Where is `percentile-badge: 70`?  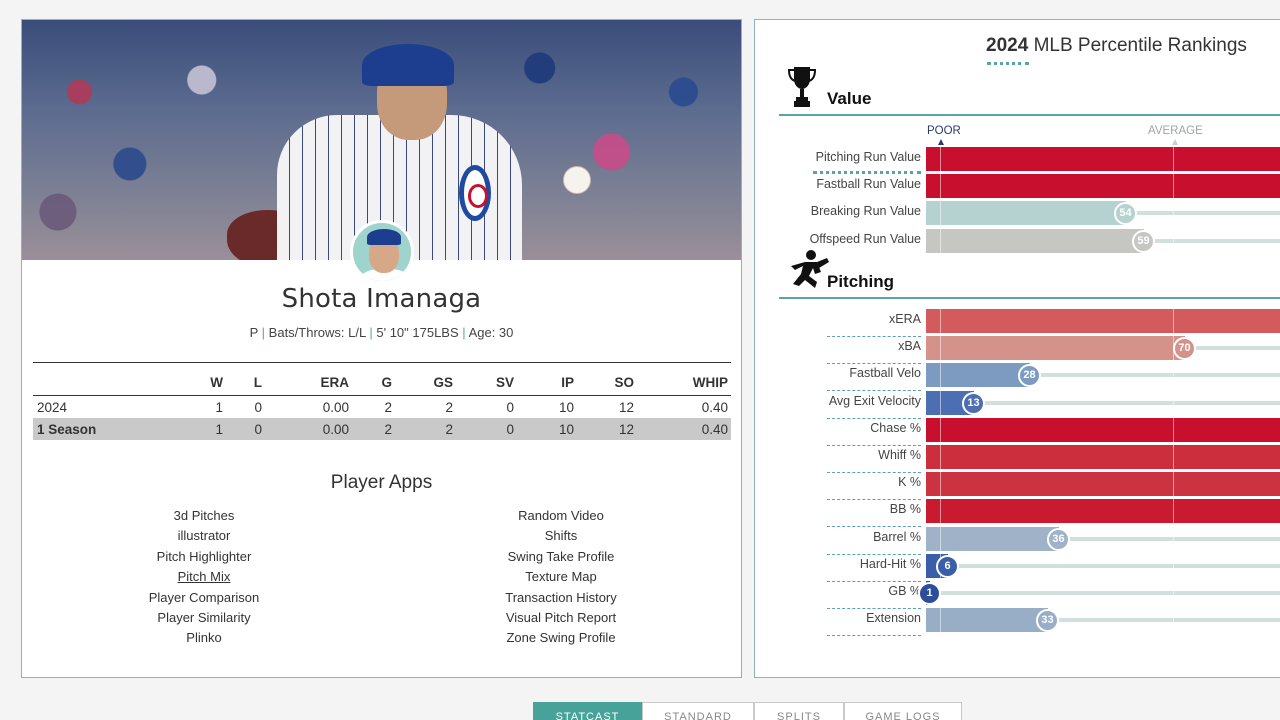 percentile-badge: 70 is located at coordinates (1184, 349).